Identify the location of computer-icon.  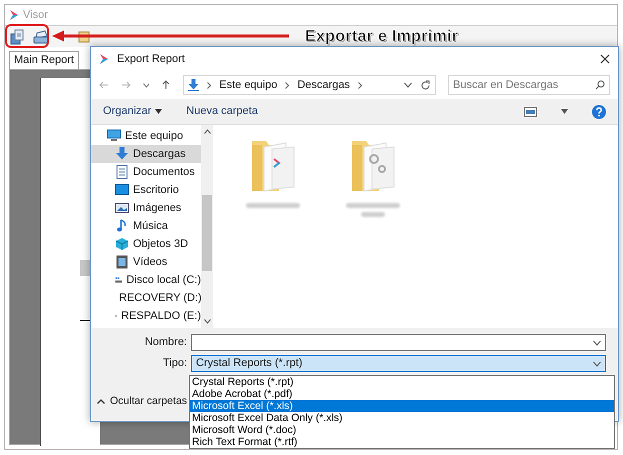
(114, 136).